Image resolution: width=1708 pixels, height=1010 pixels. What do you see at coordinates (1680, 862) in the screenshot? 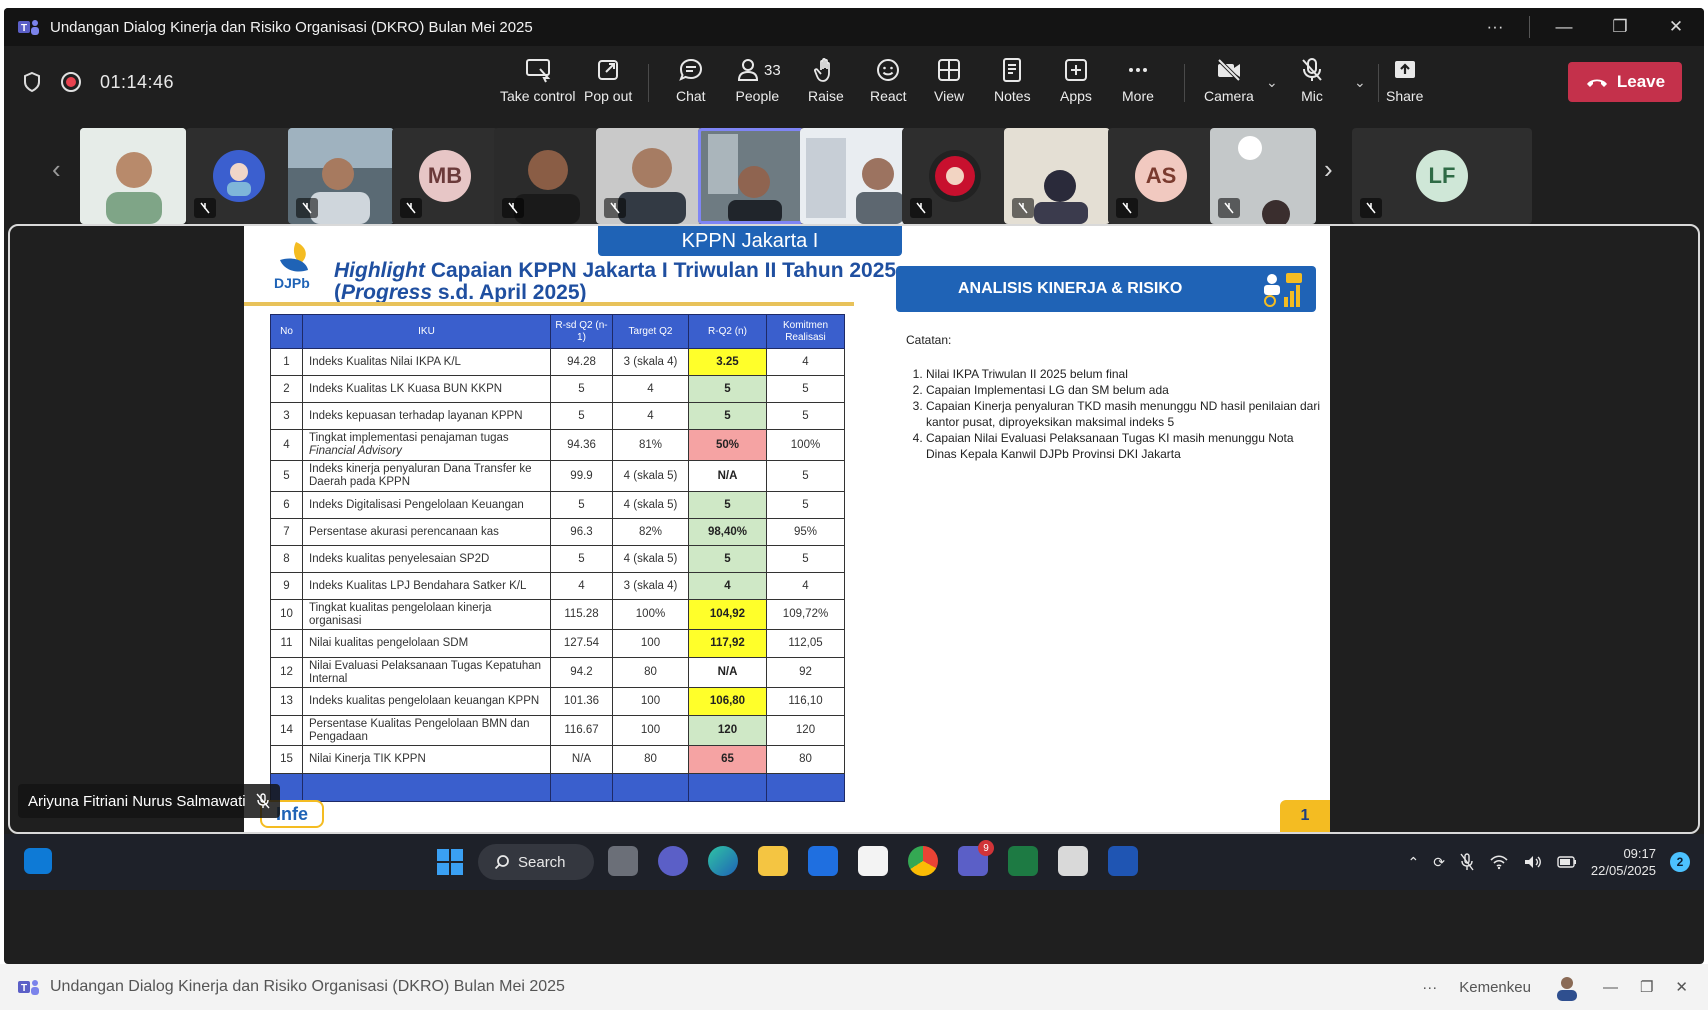
I see `notification-count-badge: 2` at bounding box center [1680, 862].